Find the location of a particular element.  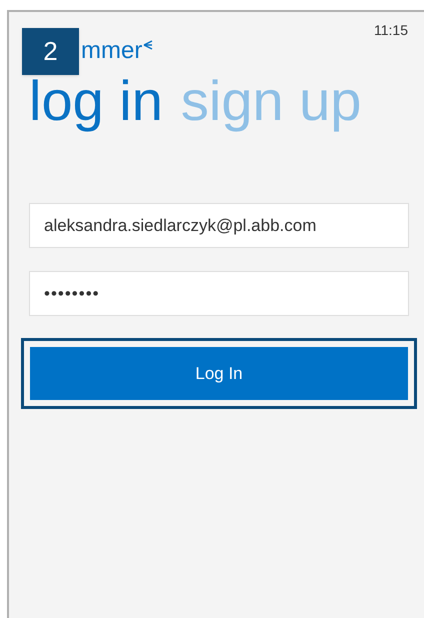

status-time: 11:15 is located at coordinates (391, 30).